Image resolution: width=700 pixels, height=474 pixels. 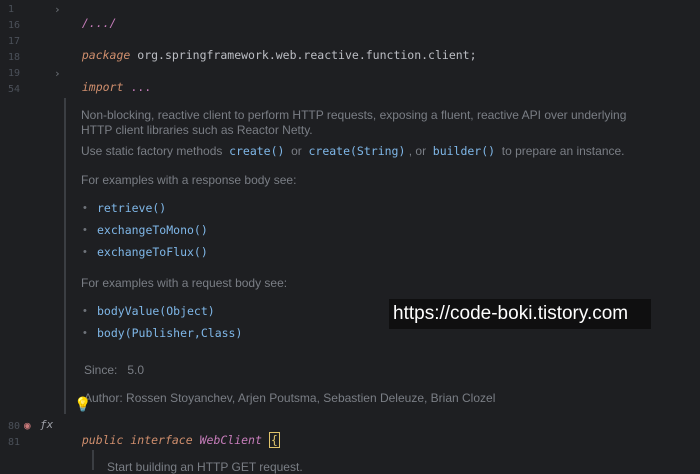 What do you see at coordinates (102, 87) in the screenshot?
I see `import-keyword: import` at bounding box center [102, 87].